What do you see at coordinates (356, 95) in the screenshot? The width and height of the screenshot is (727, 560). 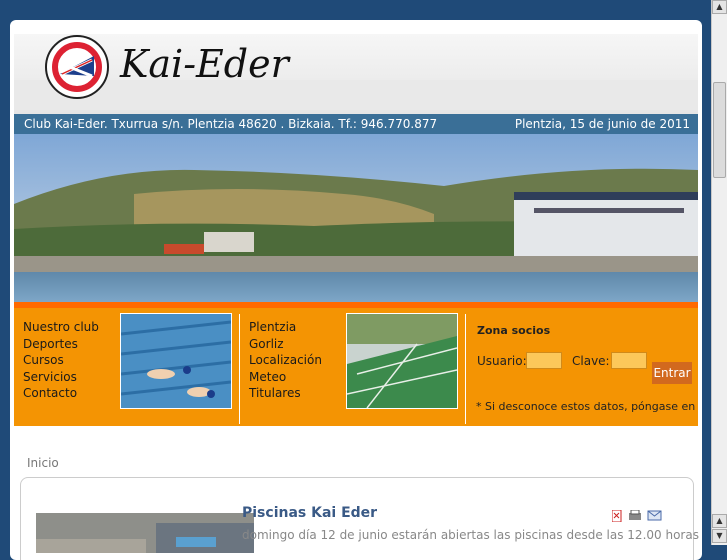 I see `header-band` at bounding box center [356, 95].